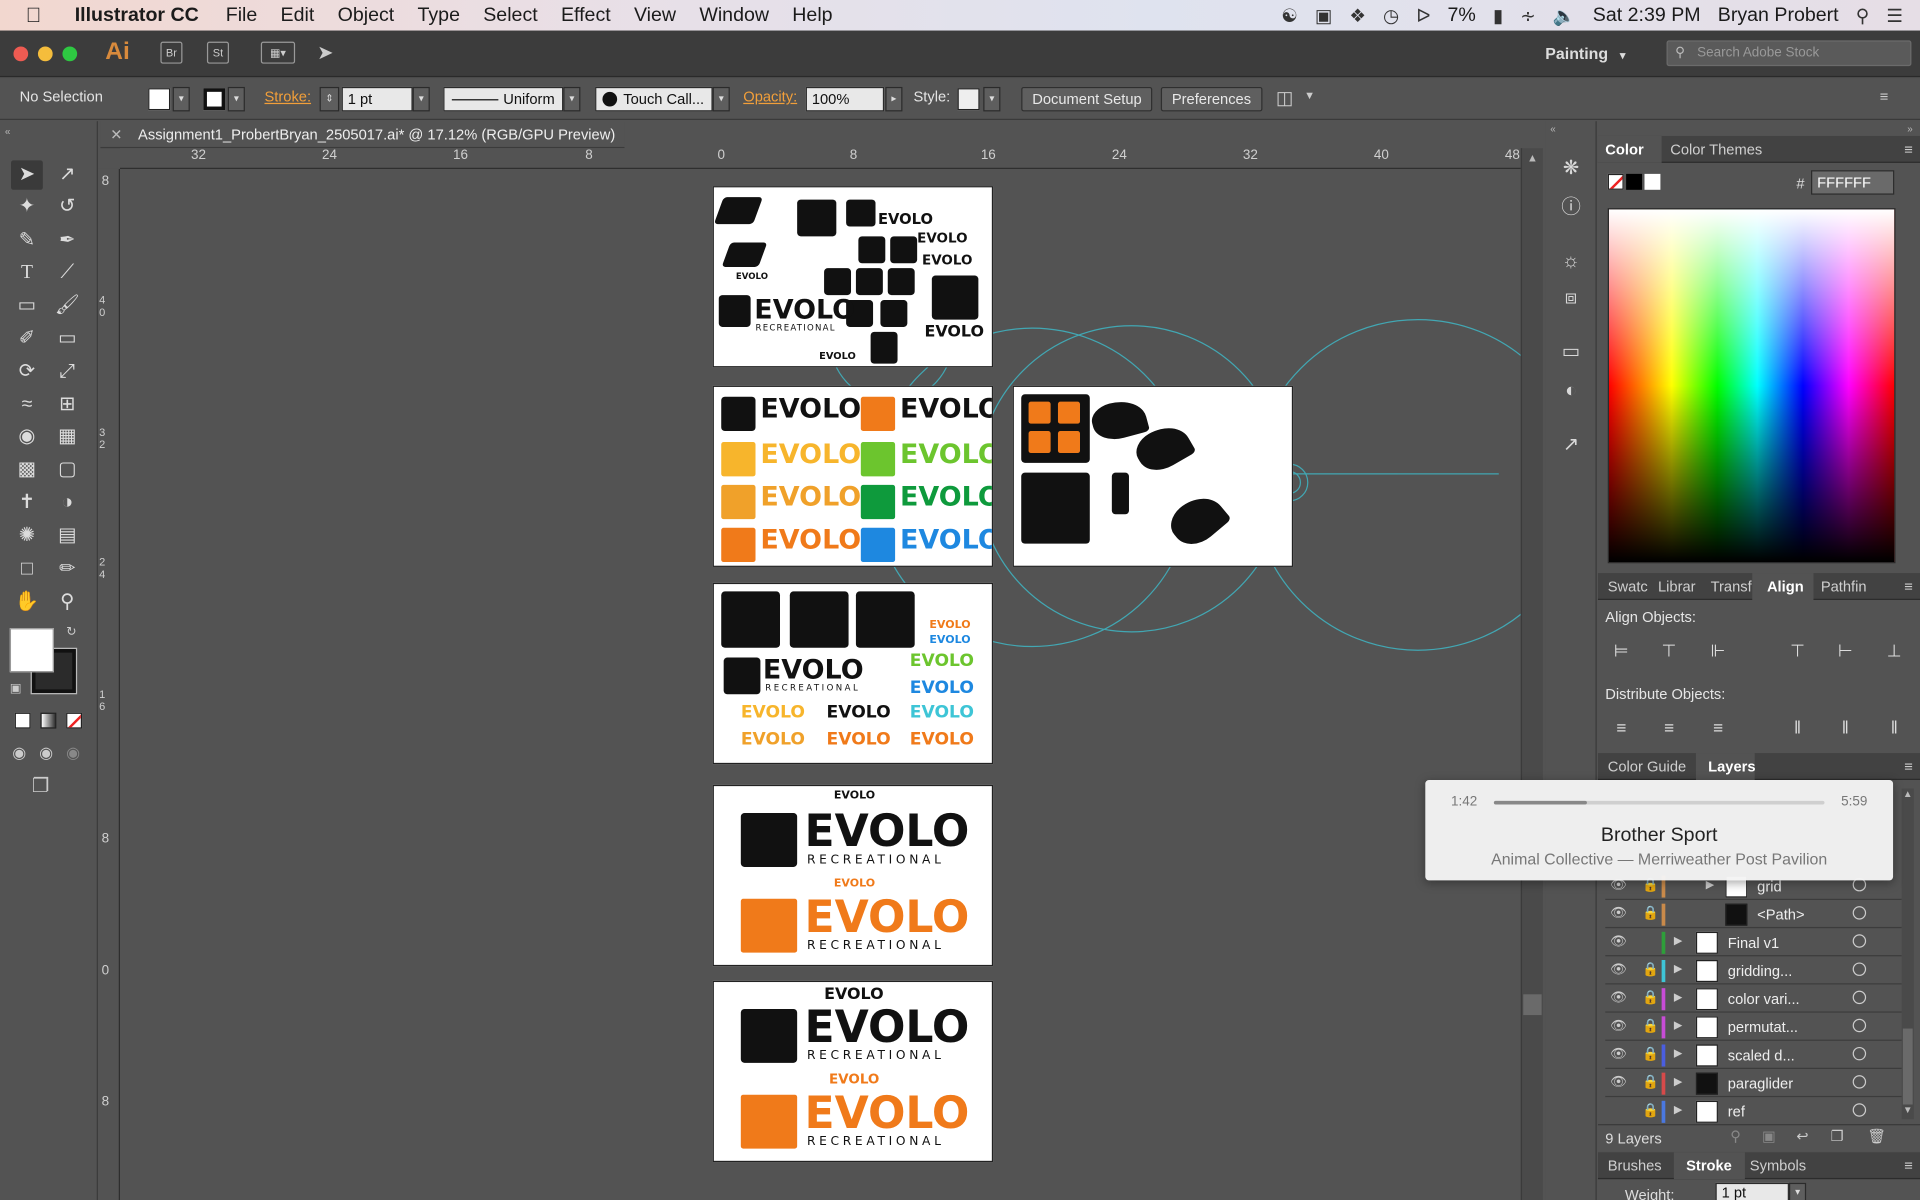 This screenshot has height=1200, width=1920. Describe the element at coordinates (1797, 1191) in the screenshot. I see `stroke-weight-dropdown: ▾` at that location.